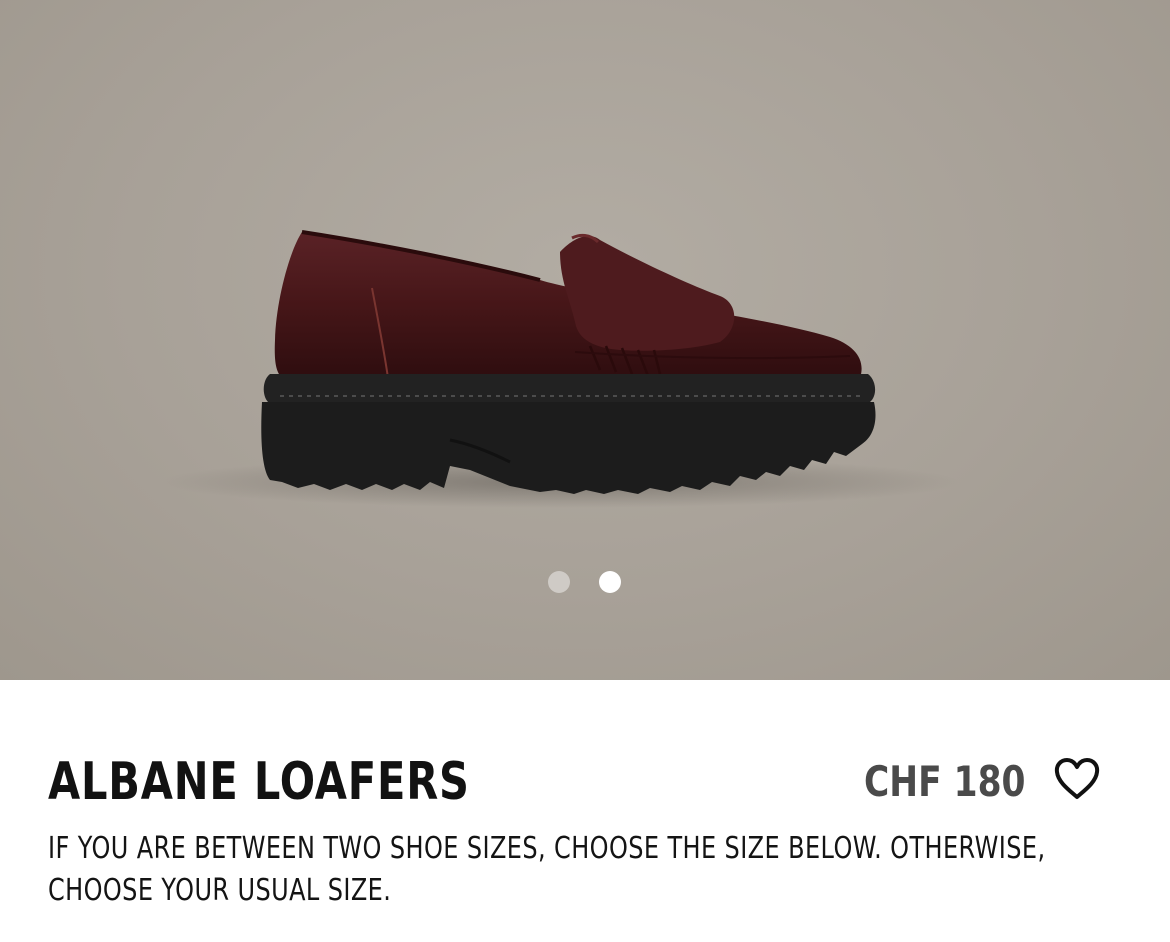 This screenshot has height=942, width=1170. I want to click on carousel-pagination, so click(585, 582).